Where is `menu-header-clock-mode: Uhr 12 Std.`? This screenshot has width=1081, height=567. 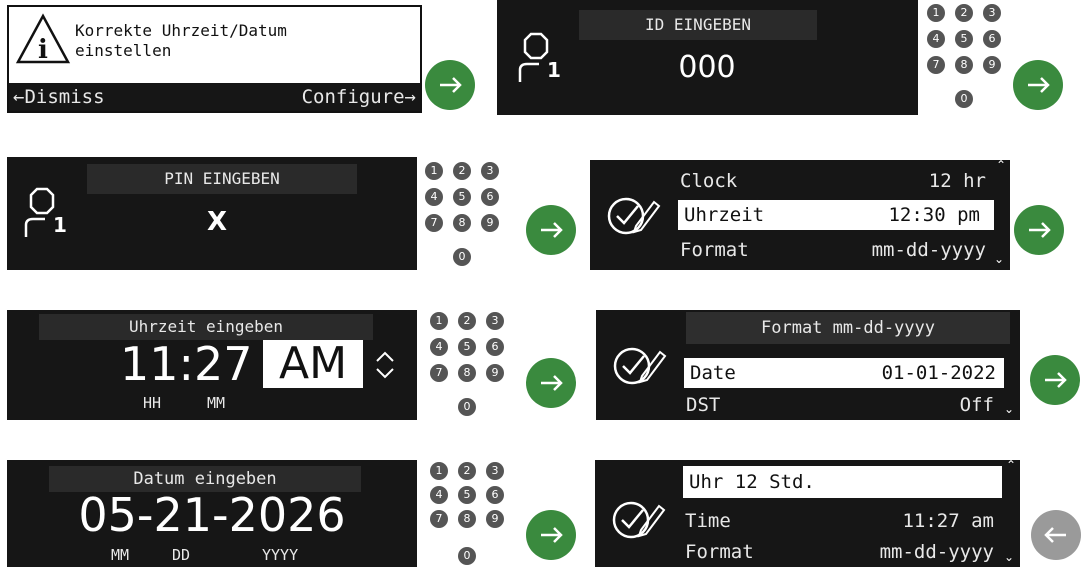
menu-header-clock-mode: Uhr 12 Std. is located at coordinates (842, 482).